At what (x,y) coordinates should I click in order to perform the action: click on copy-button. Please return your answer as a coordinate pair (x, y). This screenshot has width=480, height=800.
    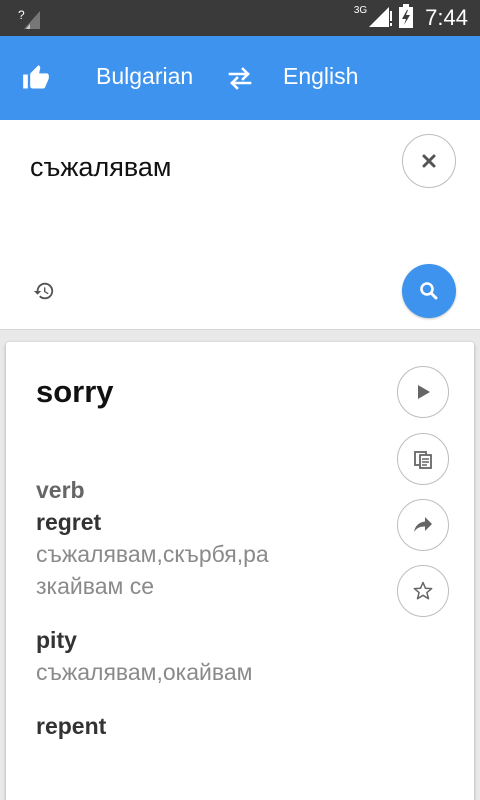
    Looking at the image, I should click on (423, 459).